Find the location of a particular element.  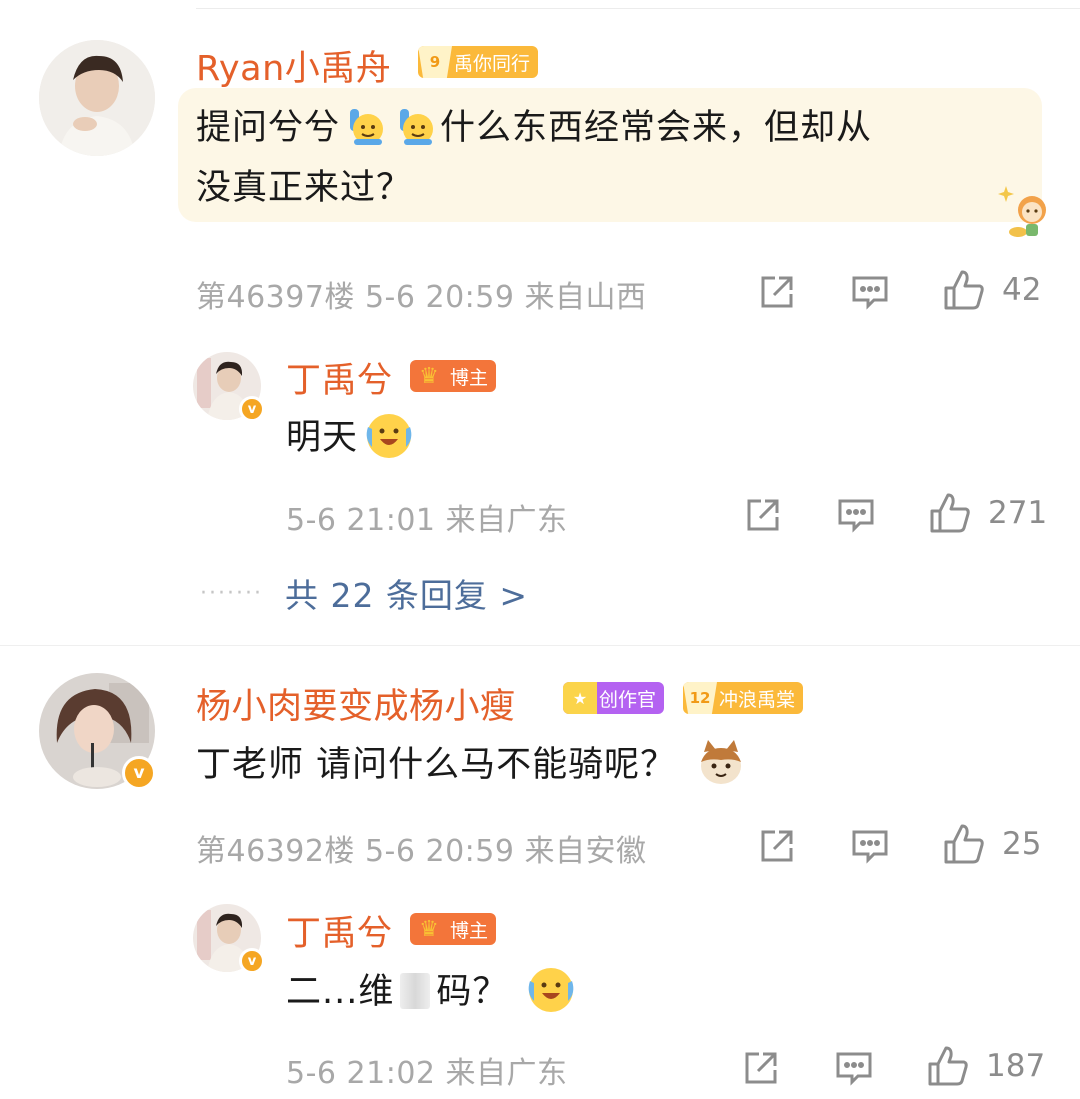

reply-text: 明天 is located at coordinates (353, 438).